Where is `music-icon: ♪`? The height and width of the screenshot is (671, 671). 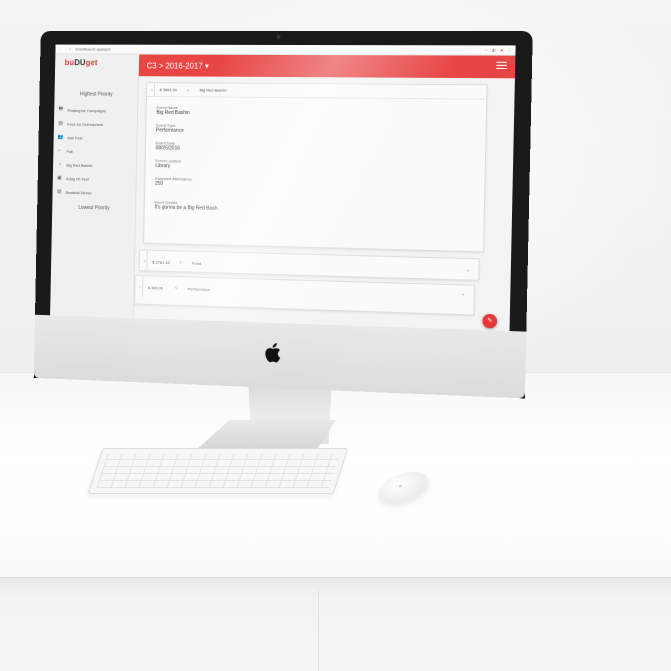 music-icon: ♪ is located at coordinates (59, 164).